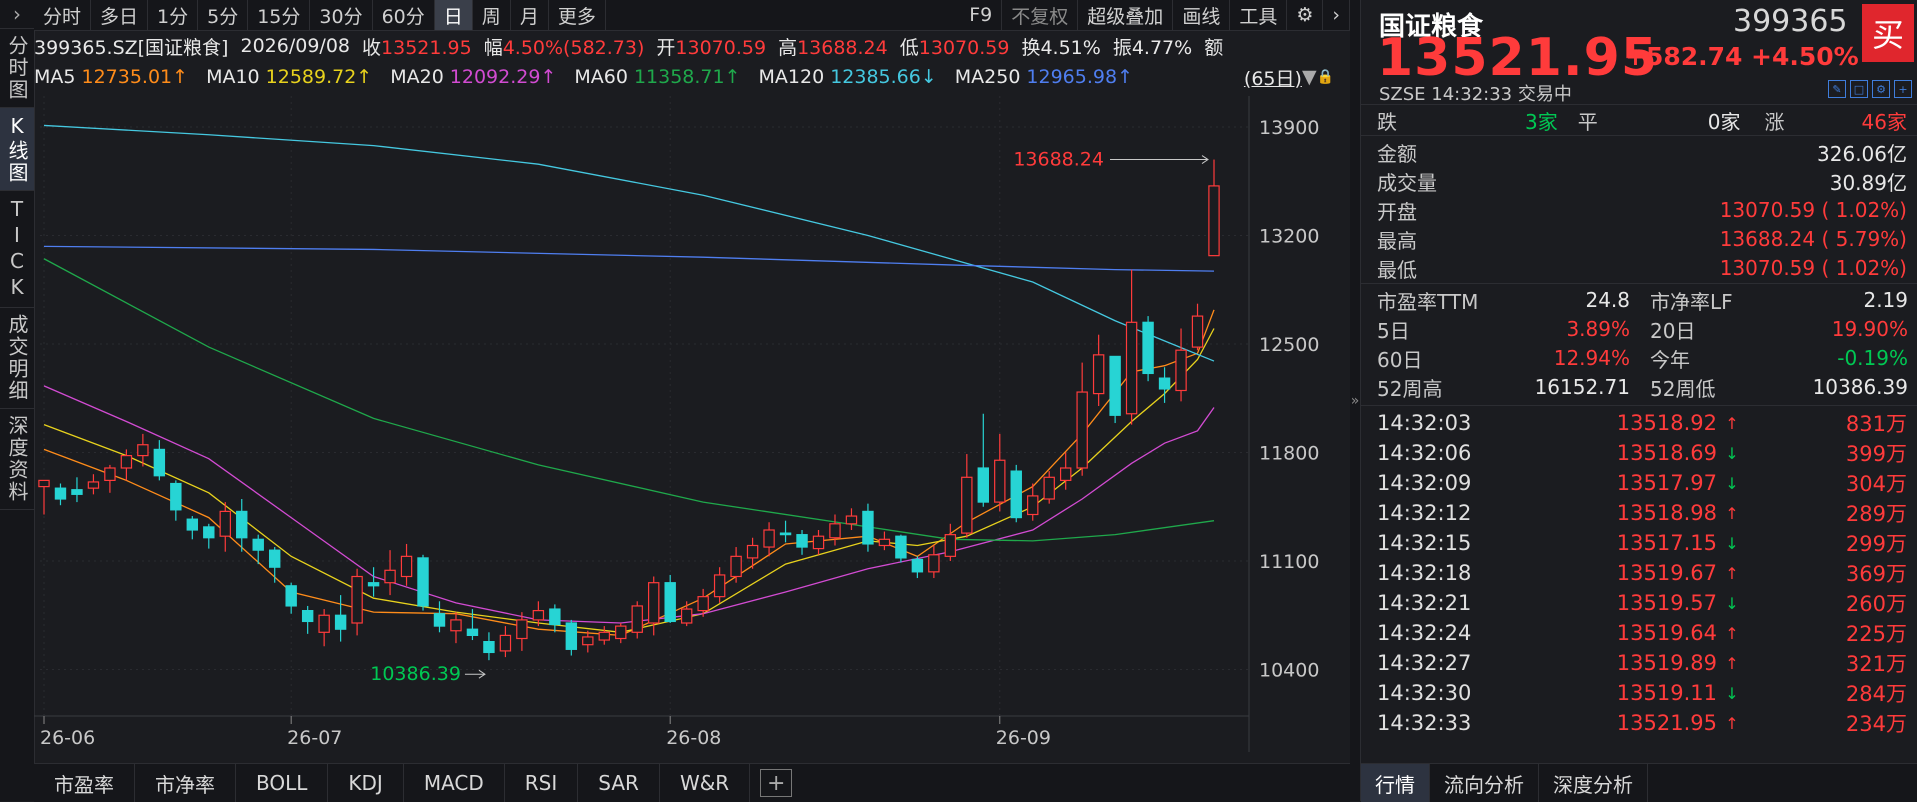 This screenshot has width=1917, height=802. I want to click on tick-price: 13519.11, so click(1666, 693).